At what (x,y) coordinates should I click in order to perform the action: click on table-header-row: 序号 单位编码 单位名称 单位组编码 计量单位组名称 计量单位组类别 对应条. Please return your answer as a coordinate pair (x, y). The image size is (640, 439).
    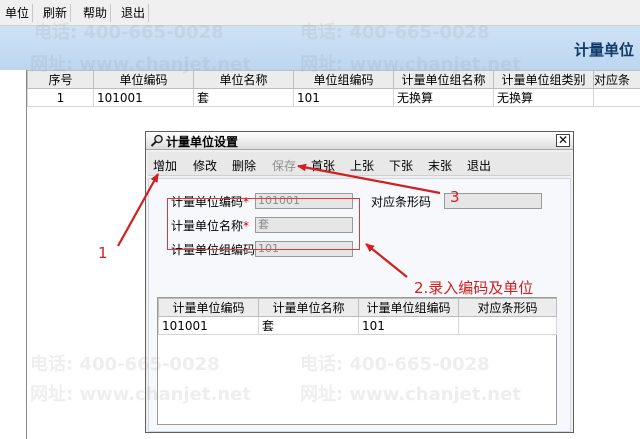
    Looking at the image, I should click on (333, 79).